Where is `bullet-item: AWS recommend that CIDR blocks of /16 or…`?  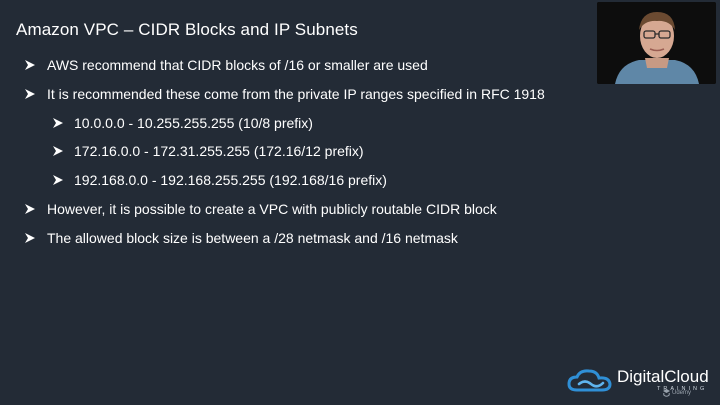
bullet-item: AWS recommend that CIDR blocks of /16 or… is located at coordinates (284, 65).